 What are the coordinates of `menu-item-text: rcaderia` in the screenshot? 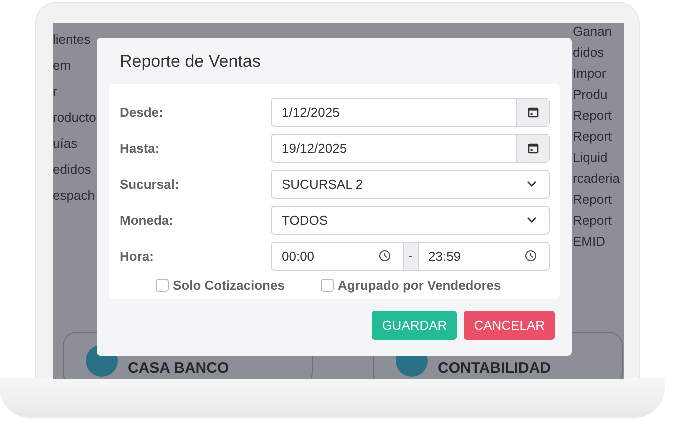 It's located at (596, 178).